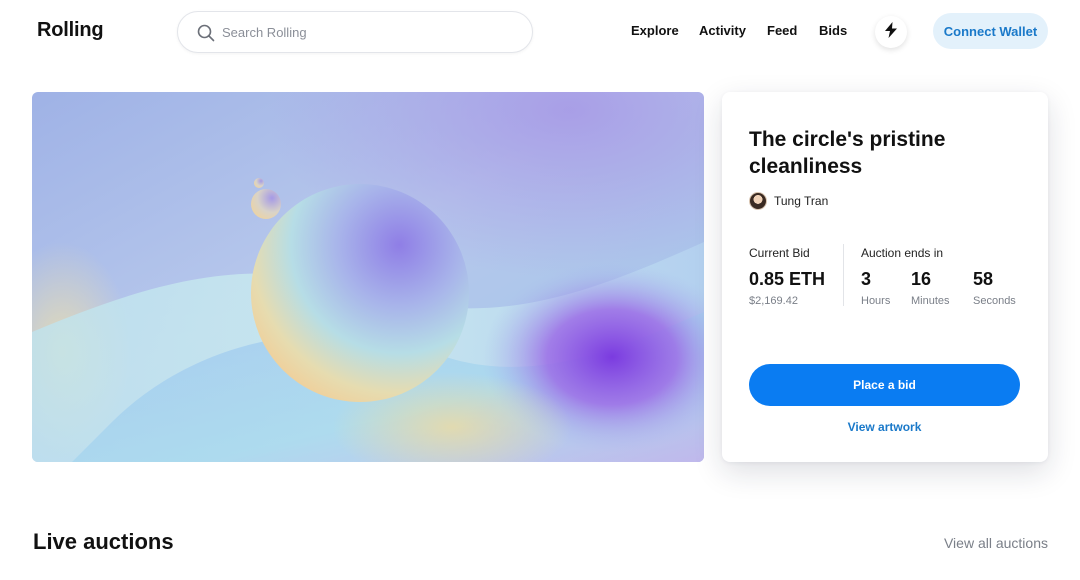 The image size is (1080, 580). What do you see at coordinates (921, 279) in the screenshot?
I see `countdown-minutes: 16` at bounding box center [921, 279].